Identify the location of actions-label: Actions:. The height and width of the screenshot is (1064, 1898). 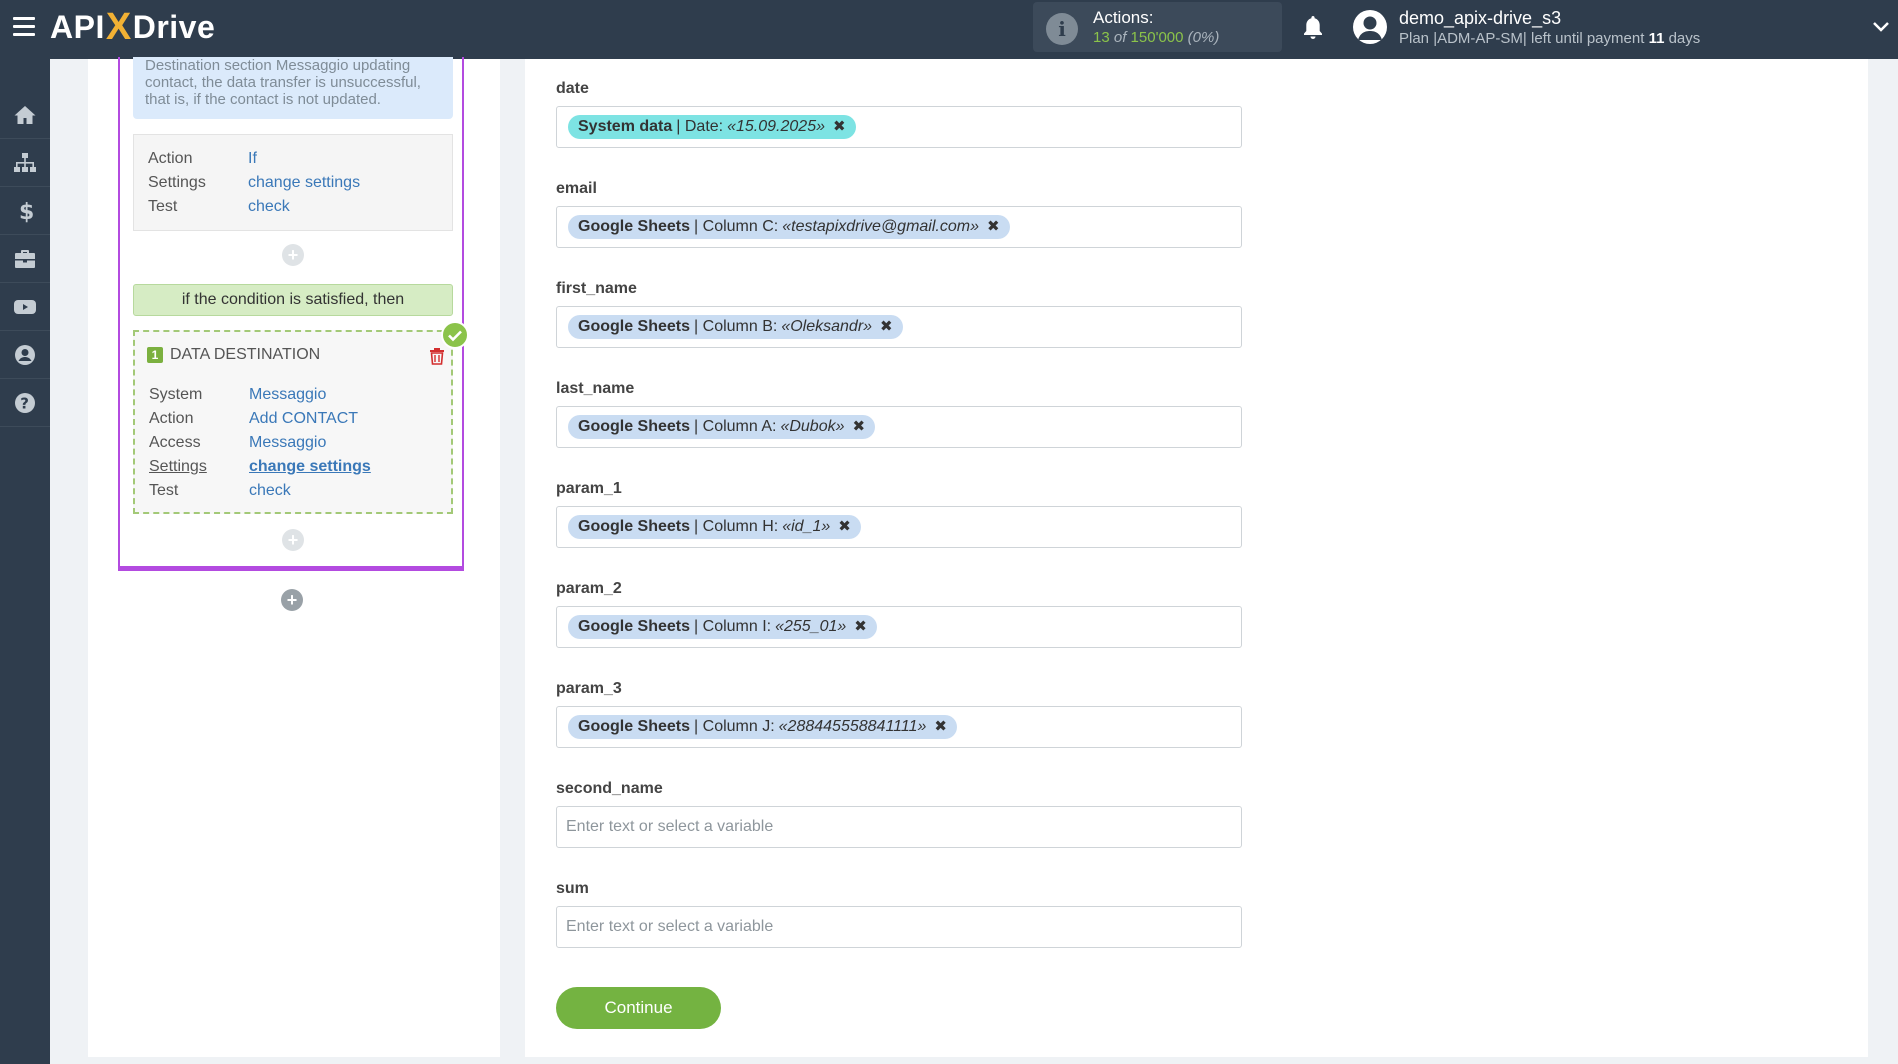
(1123, 17).